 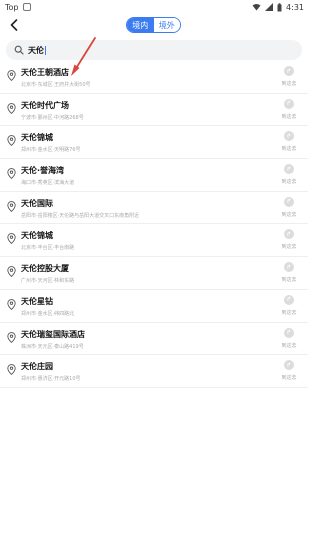 I want to click on notification-icon, so click(x=26, y=7).